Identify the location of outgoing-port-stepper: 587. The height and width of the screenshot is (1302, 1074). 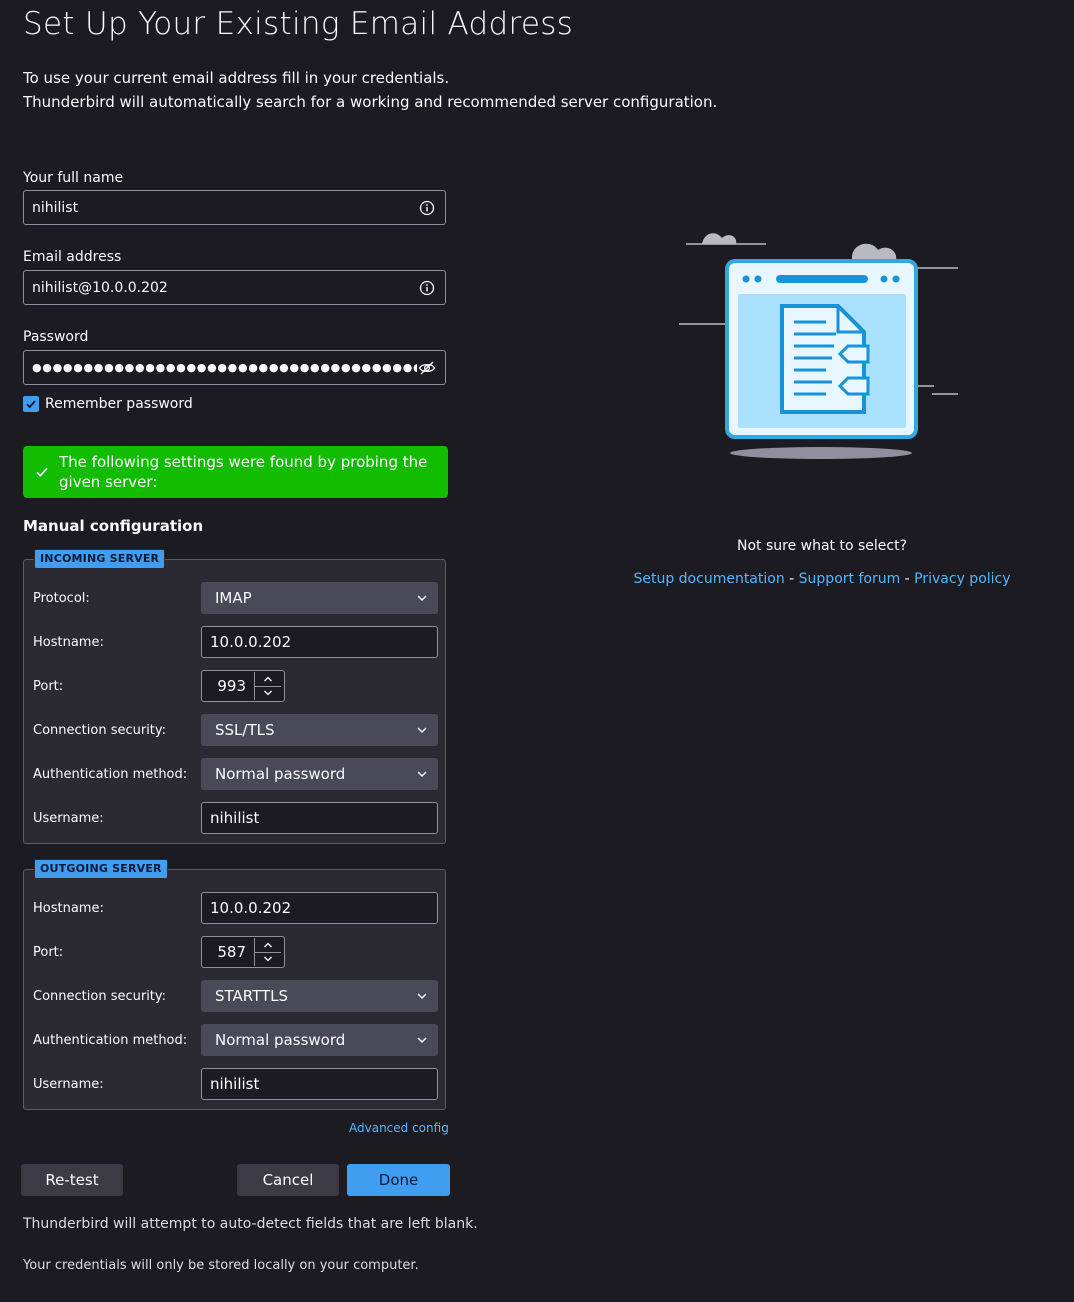
(243, 952).